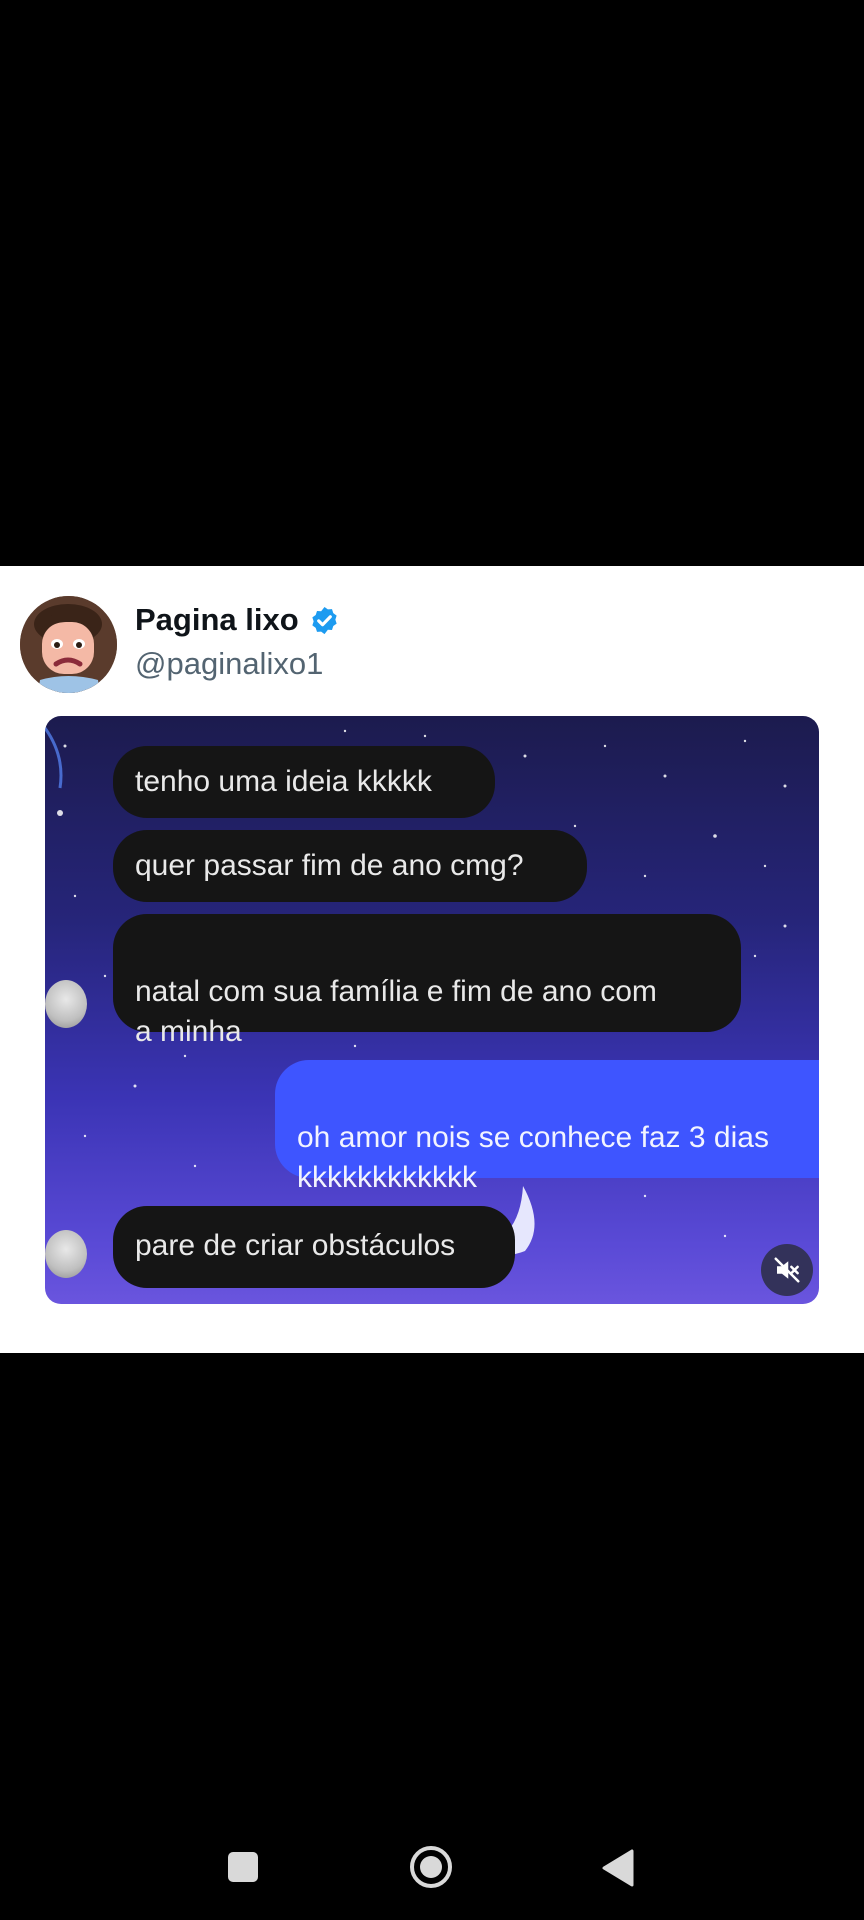  What do you see at coordinates (295, 1245) in the screenshot?
I see `message-text: pare de criar obstáculos` at bounding box center [295, 1245].